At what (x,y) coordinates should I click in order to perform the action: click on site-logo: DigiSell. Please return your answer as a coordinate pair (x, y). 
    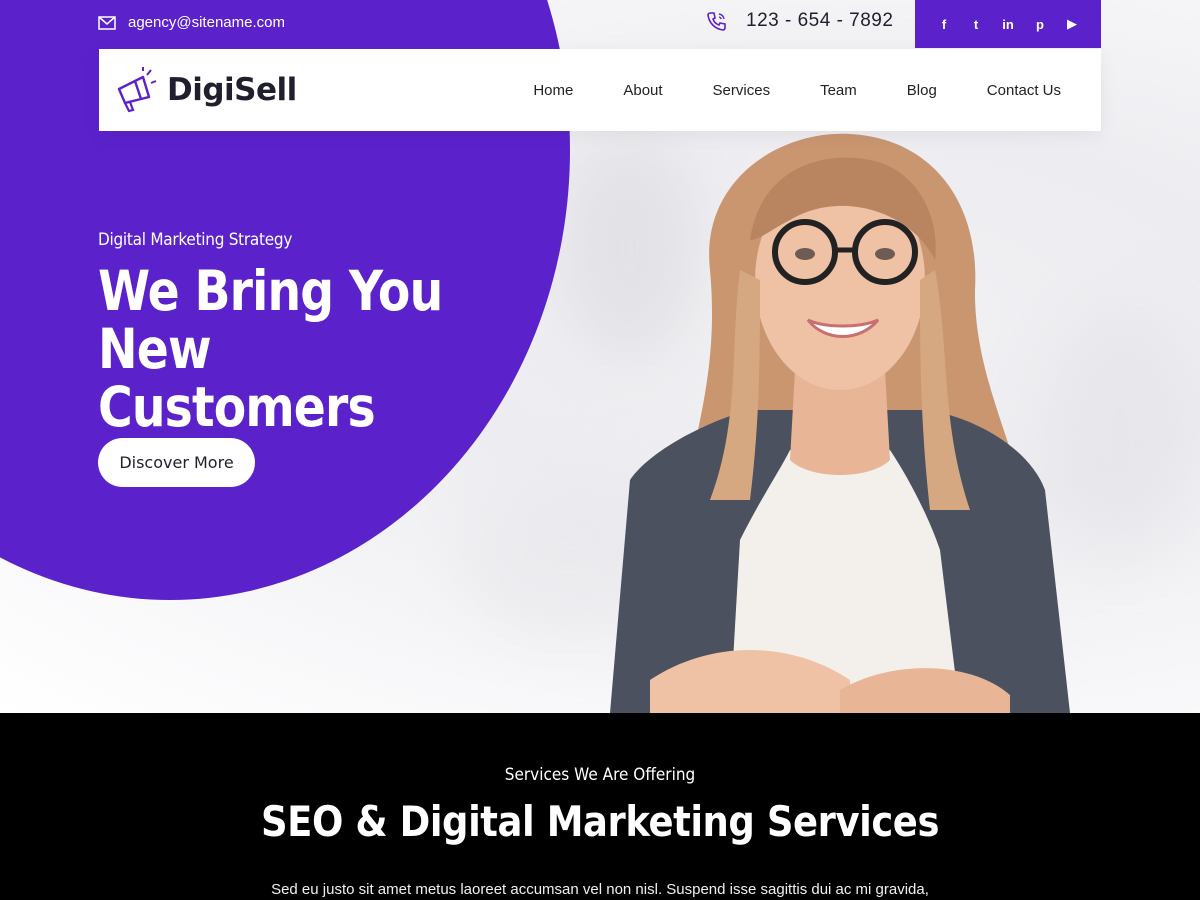
    Looking at the image, I should click on (205, 90).